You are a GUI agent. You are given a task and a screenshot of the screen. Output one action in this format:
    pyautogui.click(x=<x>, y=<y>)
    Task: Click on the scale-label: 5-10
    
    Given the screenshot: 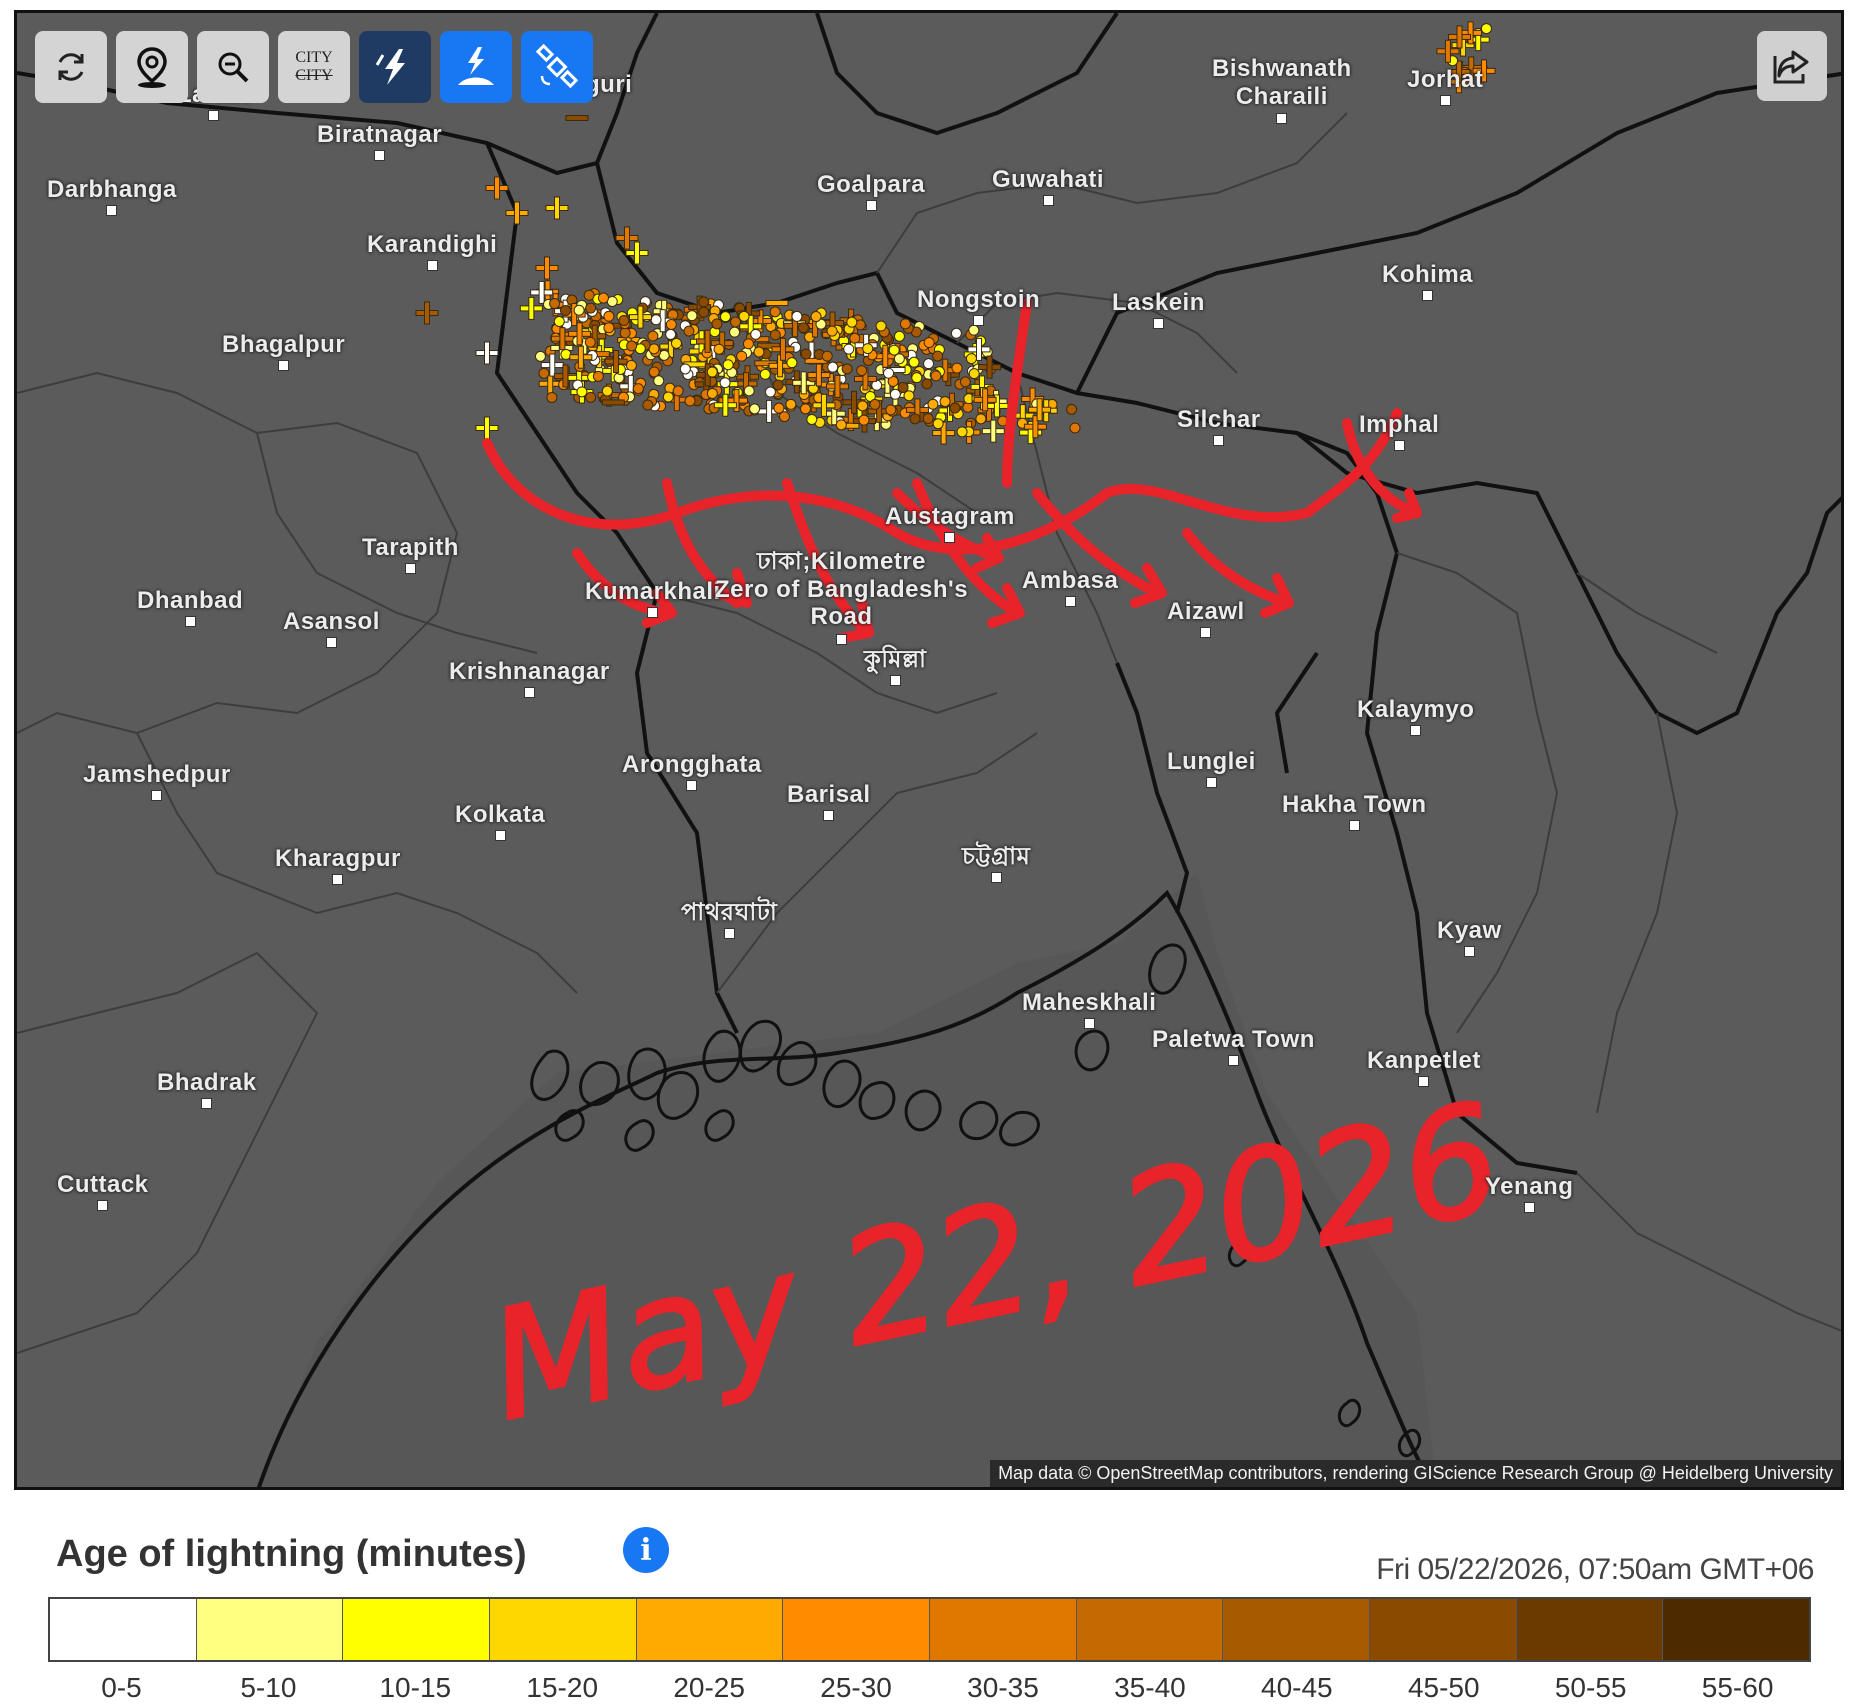 What is the action you would take?
    pyautogui.click(x=268, y=1687)
    